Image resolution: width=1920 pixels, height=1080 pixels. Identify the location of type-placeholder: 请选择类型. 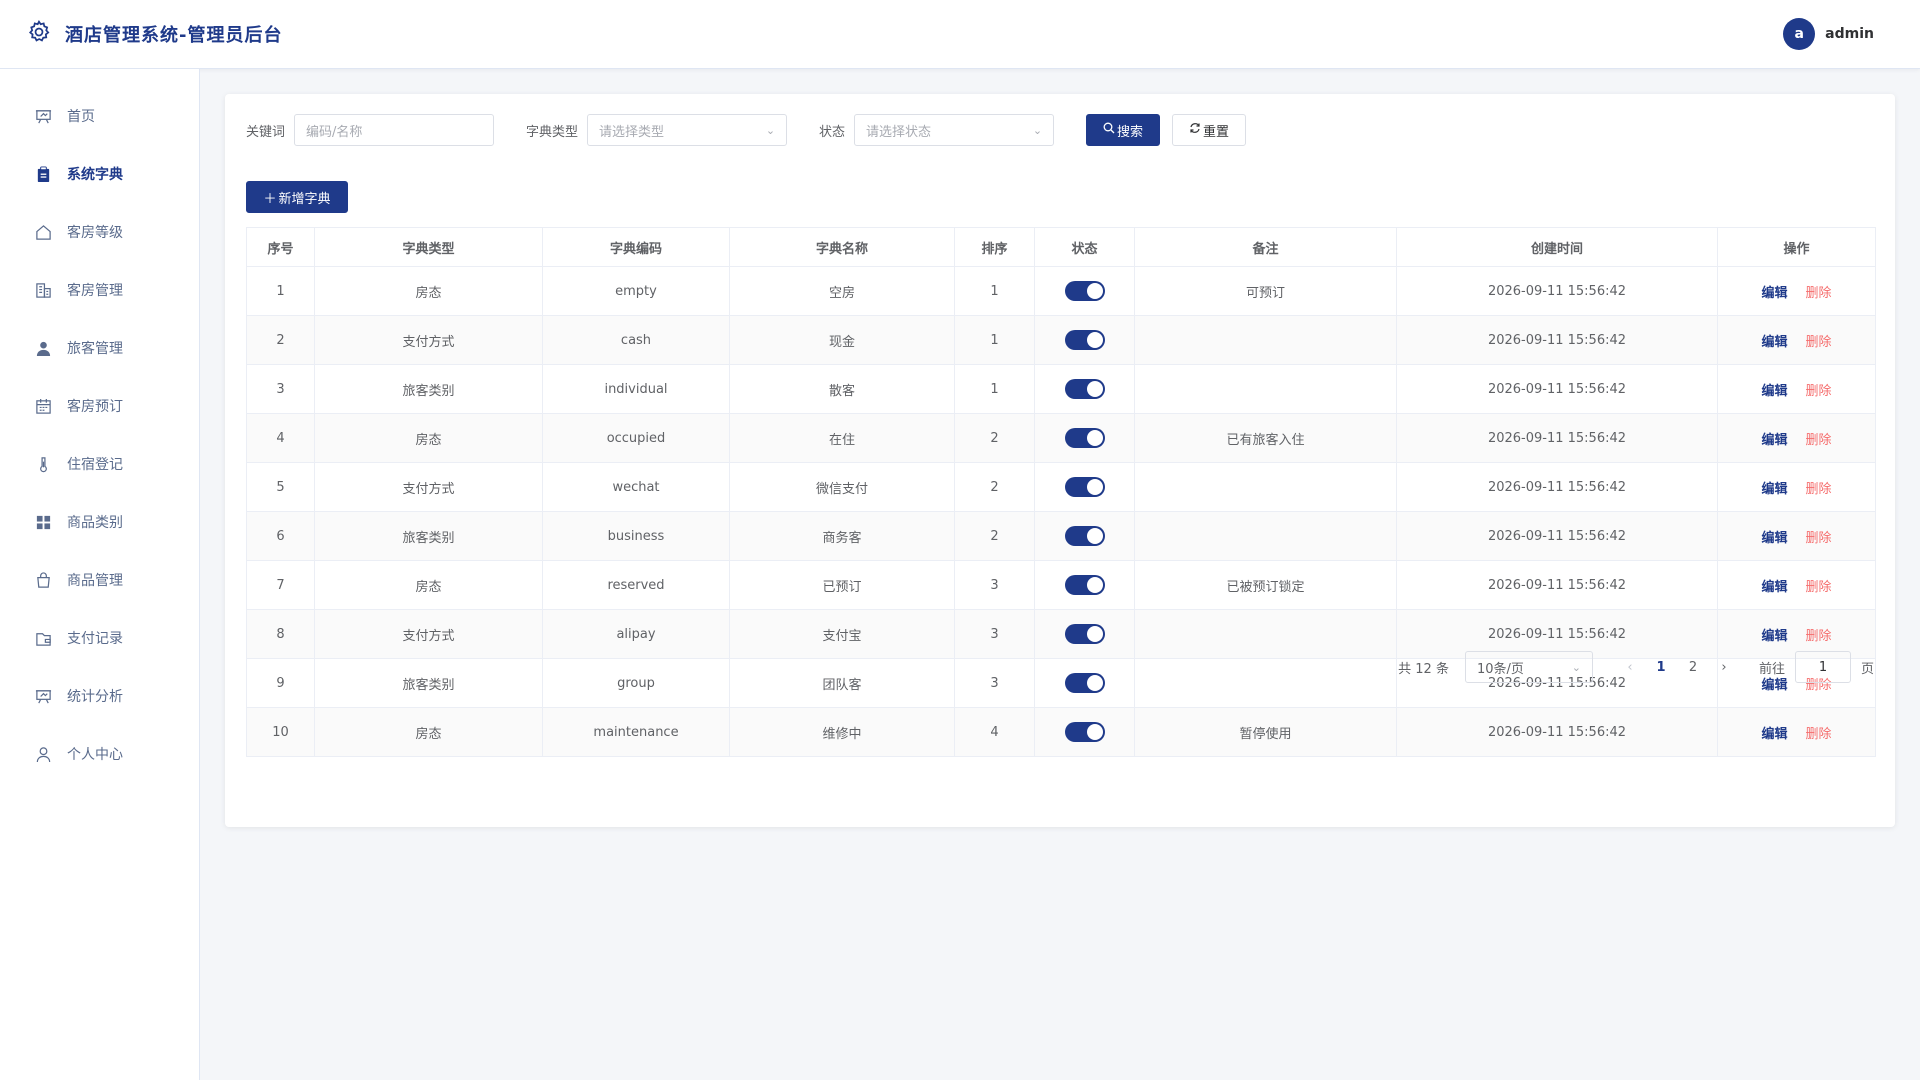
(632, 132).